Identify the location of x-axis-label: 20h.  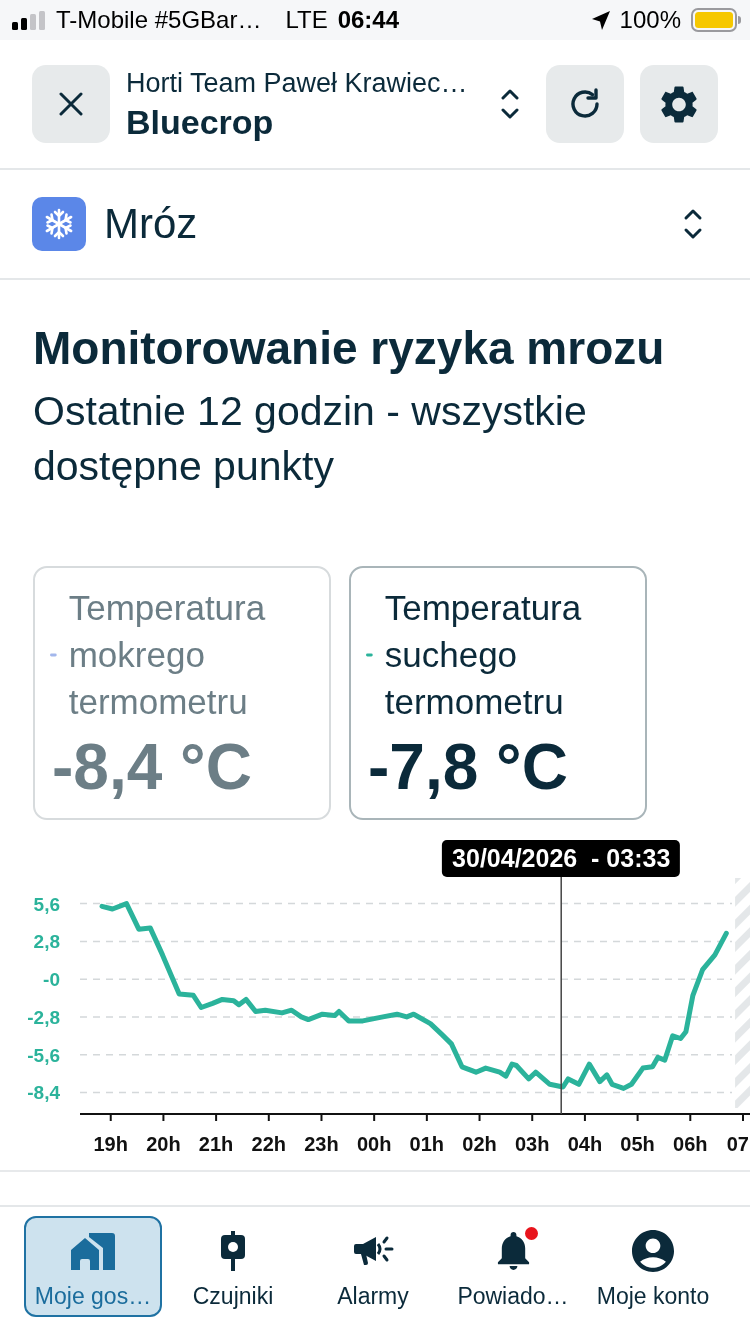
(163, 1144).